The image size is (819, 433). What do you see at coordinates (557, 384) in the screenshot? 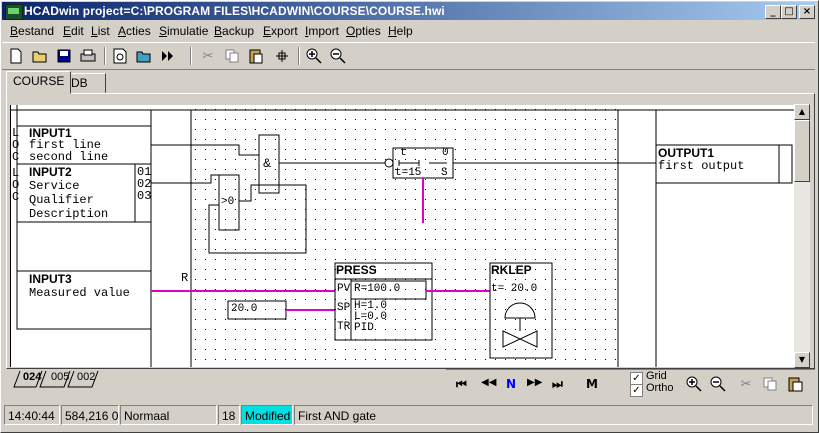
I see `last-page-icon: ⏭` at bounding box center [557, 384].